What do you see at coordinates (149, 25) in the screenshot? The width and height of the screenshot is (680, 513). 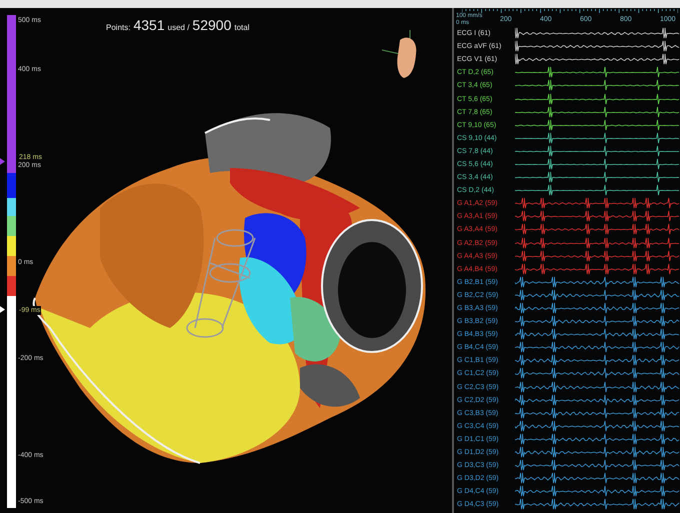 I see `used-count: 4351` at bounding box center [149, 25].